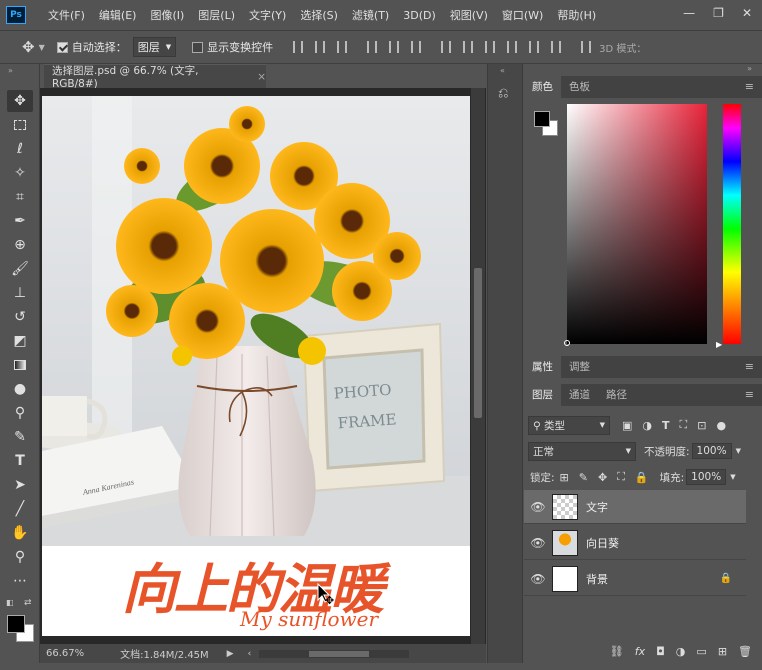  I want to click on align-bottom-icon, so click(342, 47).